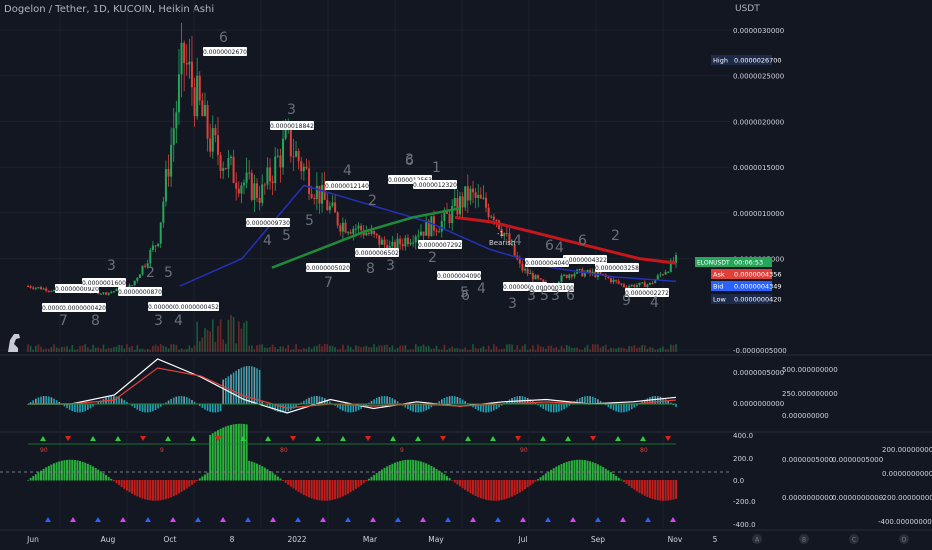 The height and width of the screenshot is (550, 932). Describe the element at coordinates (760, 351) in the screenshot. I see `price-axis-tick: -0.0000005000` at that location.